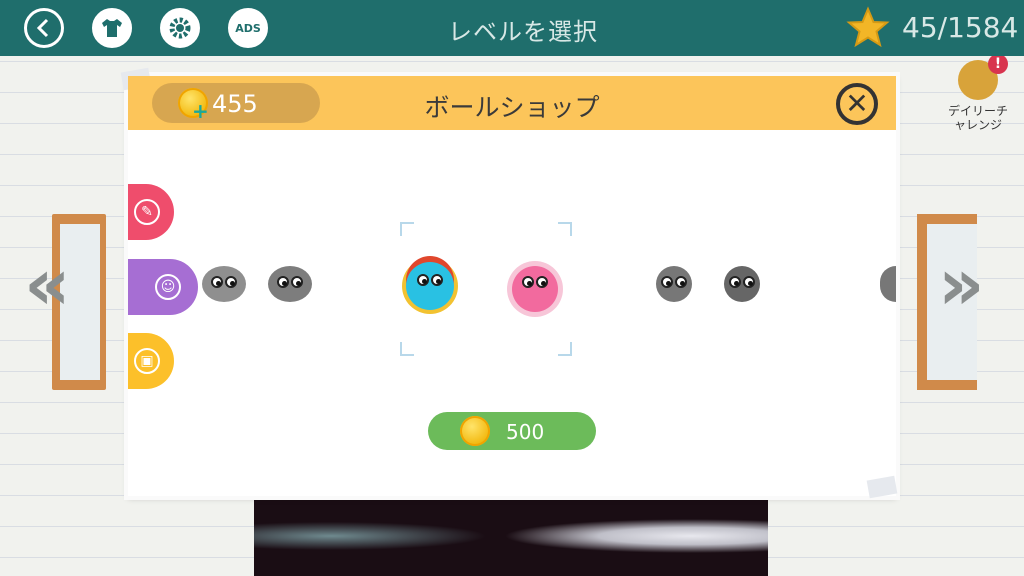  I want to click on ads-icon: ADS, so click(248, 28).